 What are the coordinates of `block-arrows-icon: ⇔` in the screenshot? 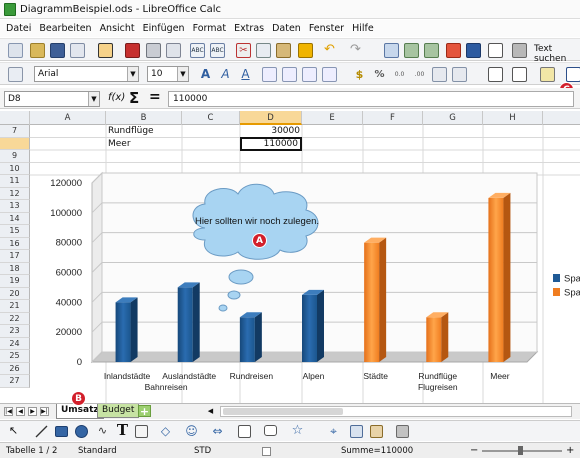 It's located at (217, 431).